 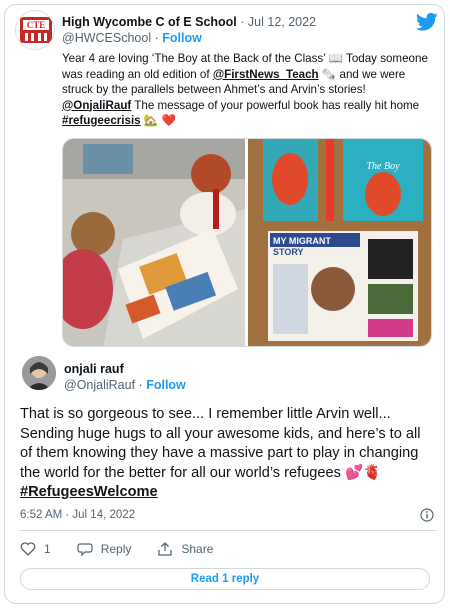 I want to click on classroom-photo, so click(x=154, y=243).